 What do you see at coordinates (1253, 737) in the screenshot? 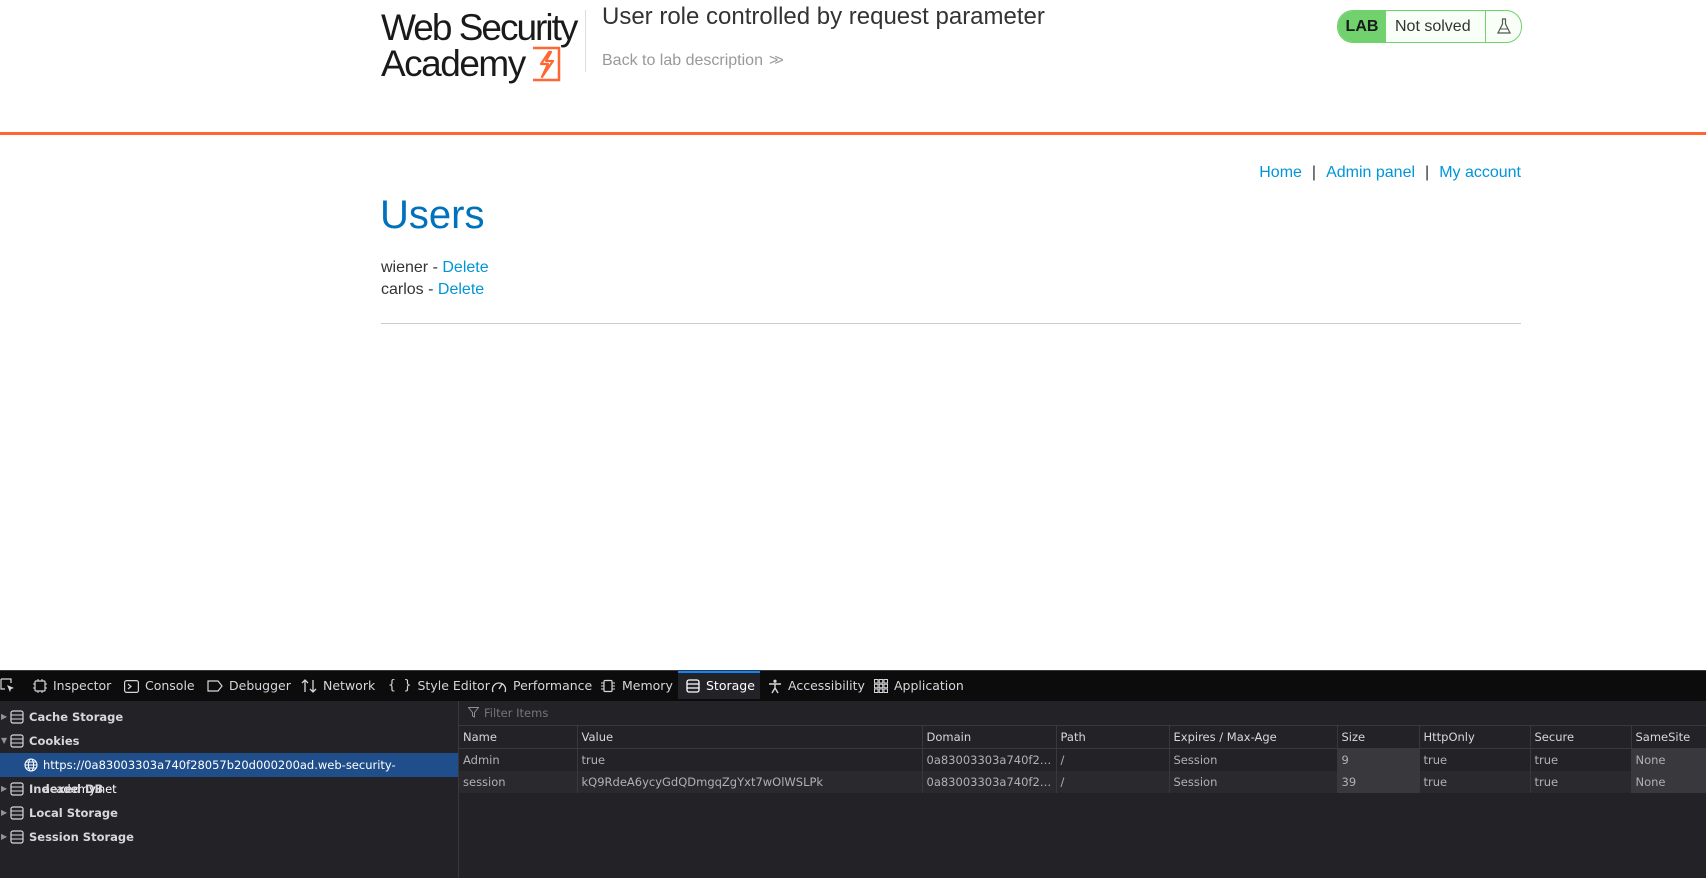
I see `column-header-expires: Expires / Max-Age` at bounding box center [1253, 737].